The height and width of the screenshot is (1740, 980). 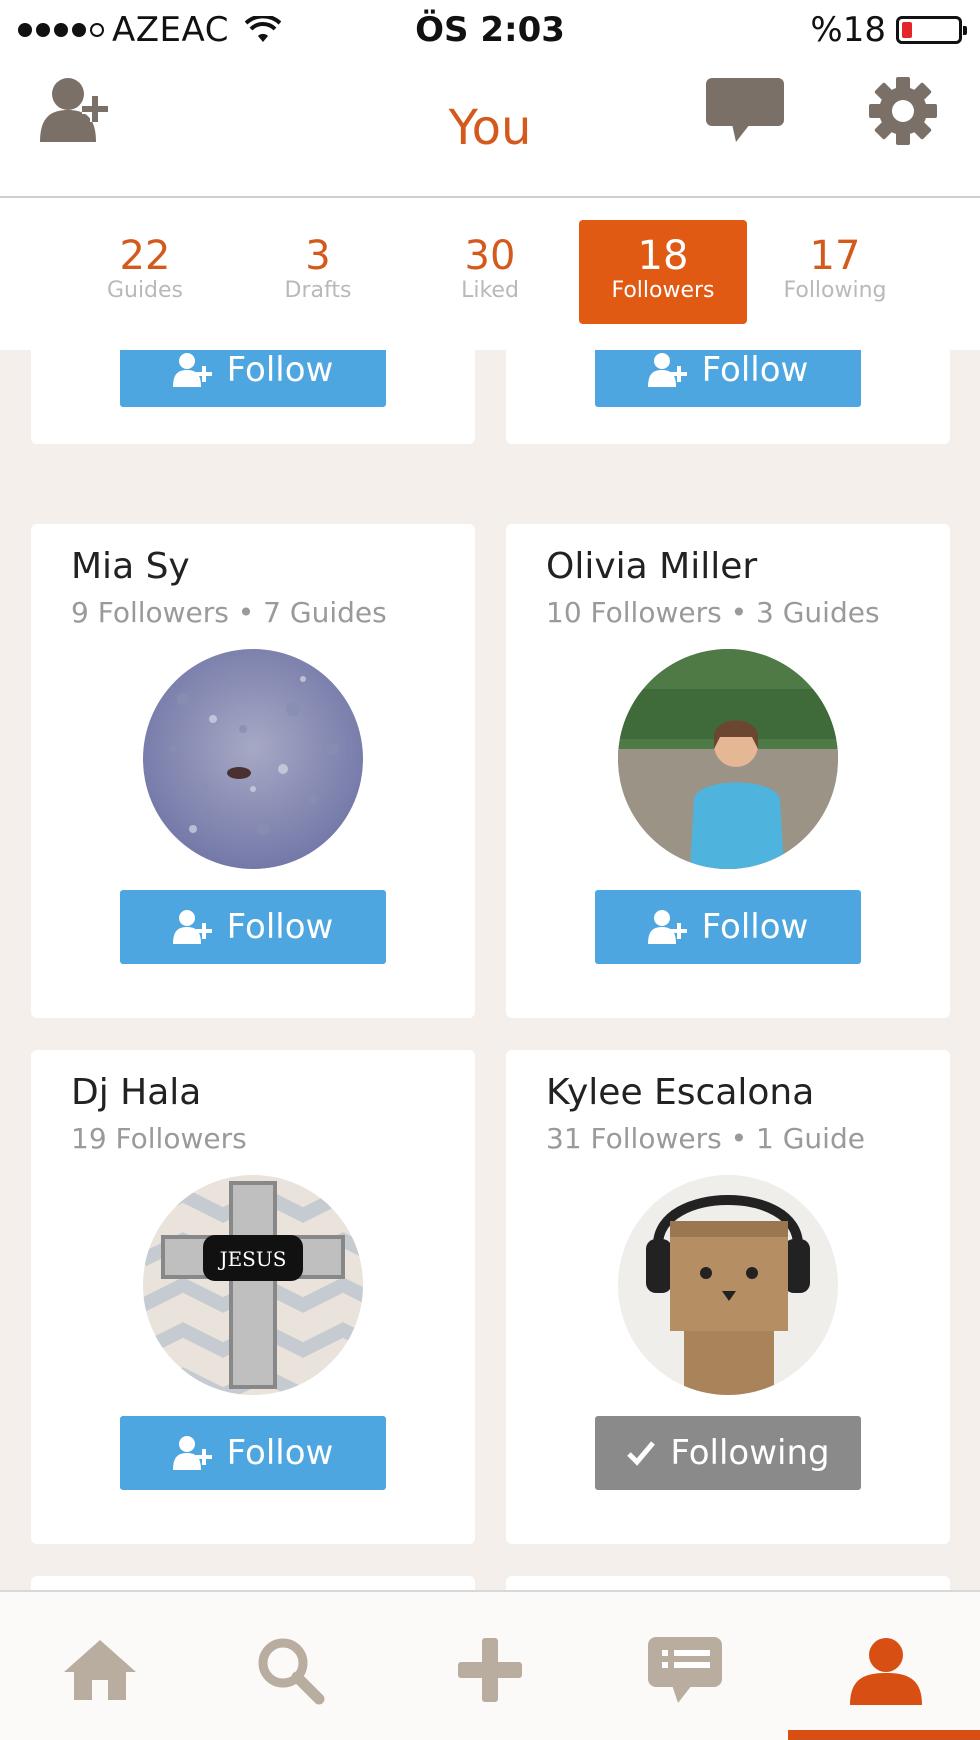 What do you see at coordinates (145, 256) in the screenshot?
I see `stat-count: 22` at bounding box center [145, 256].